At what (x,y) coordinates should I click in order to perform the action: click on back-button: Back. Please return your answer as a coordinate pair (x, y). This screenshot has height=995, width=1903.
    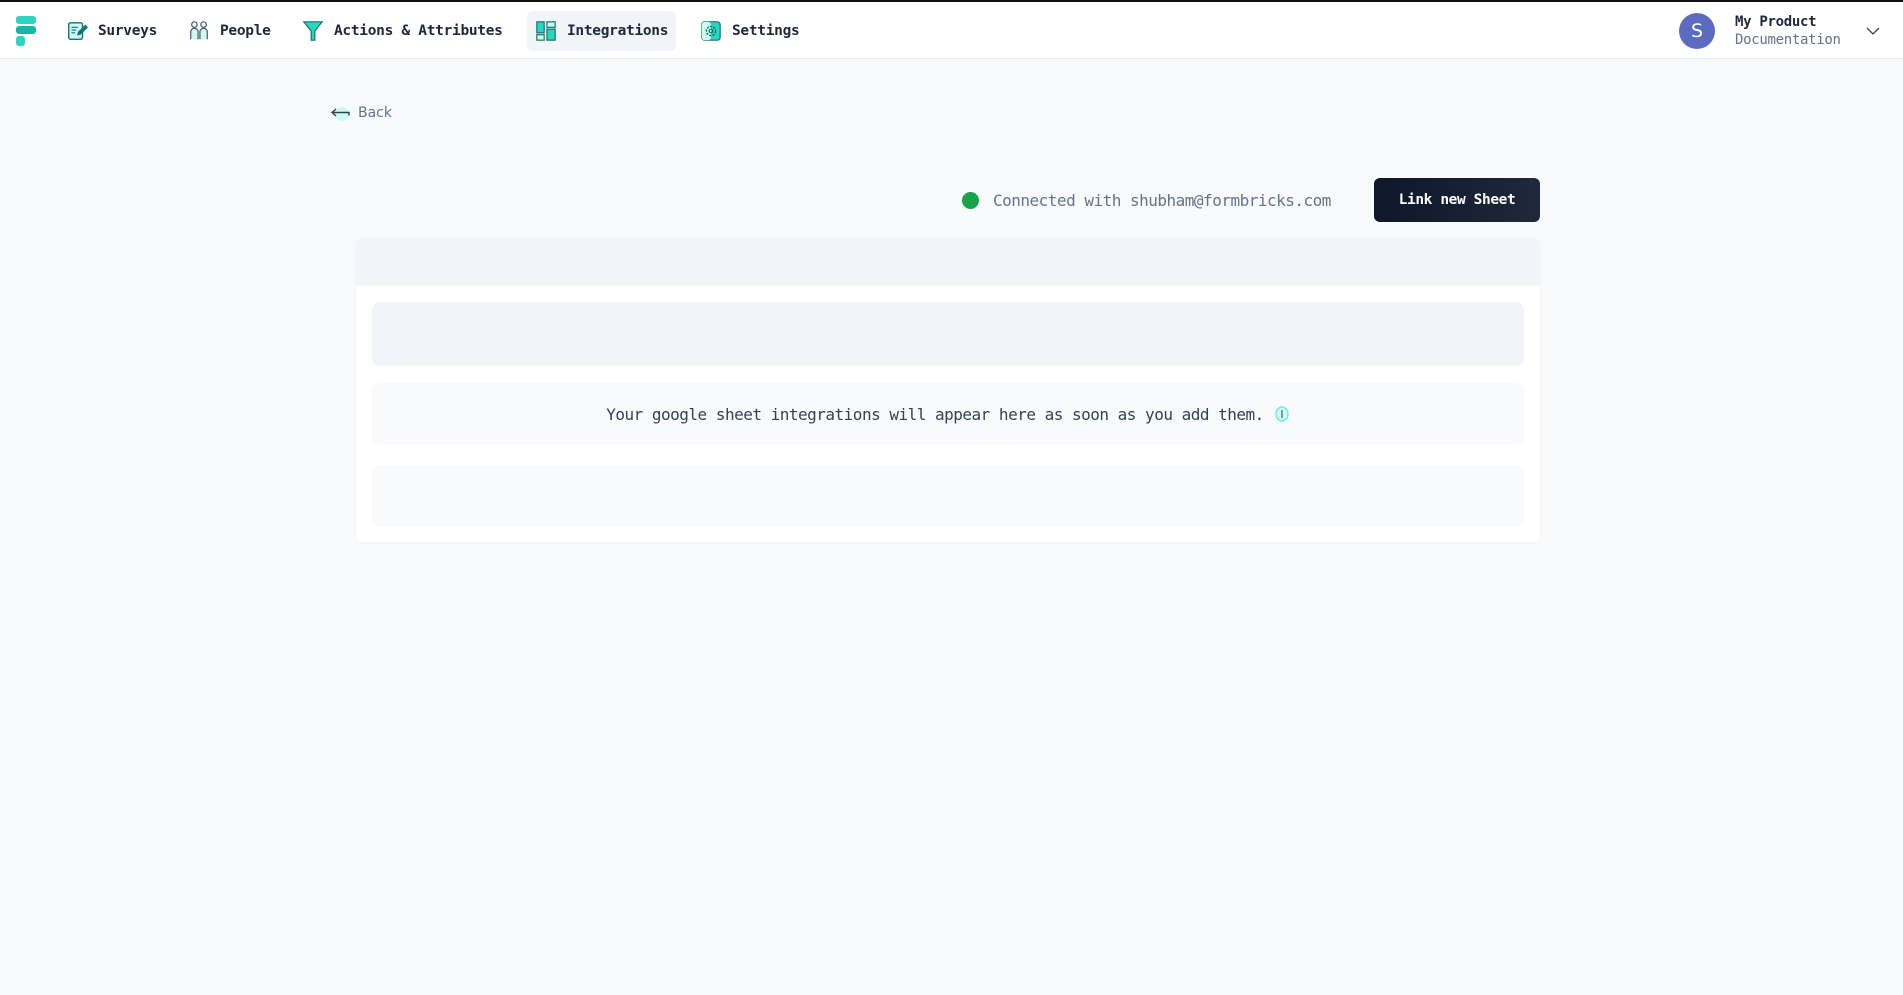
    Looking at the image, I should click on (361, 113).